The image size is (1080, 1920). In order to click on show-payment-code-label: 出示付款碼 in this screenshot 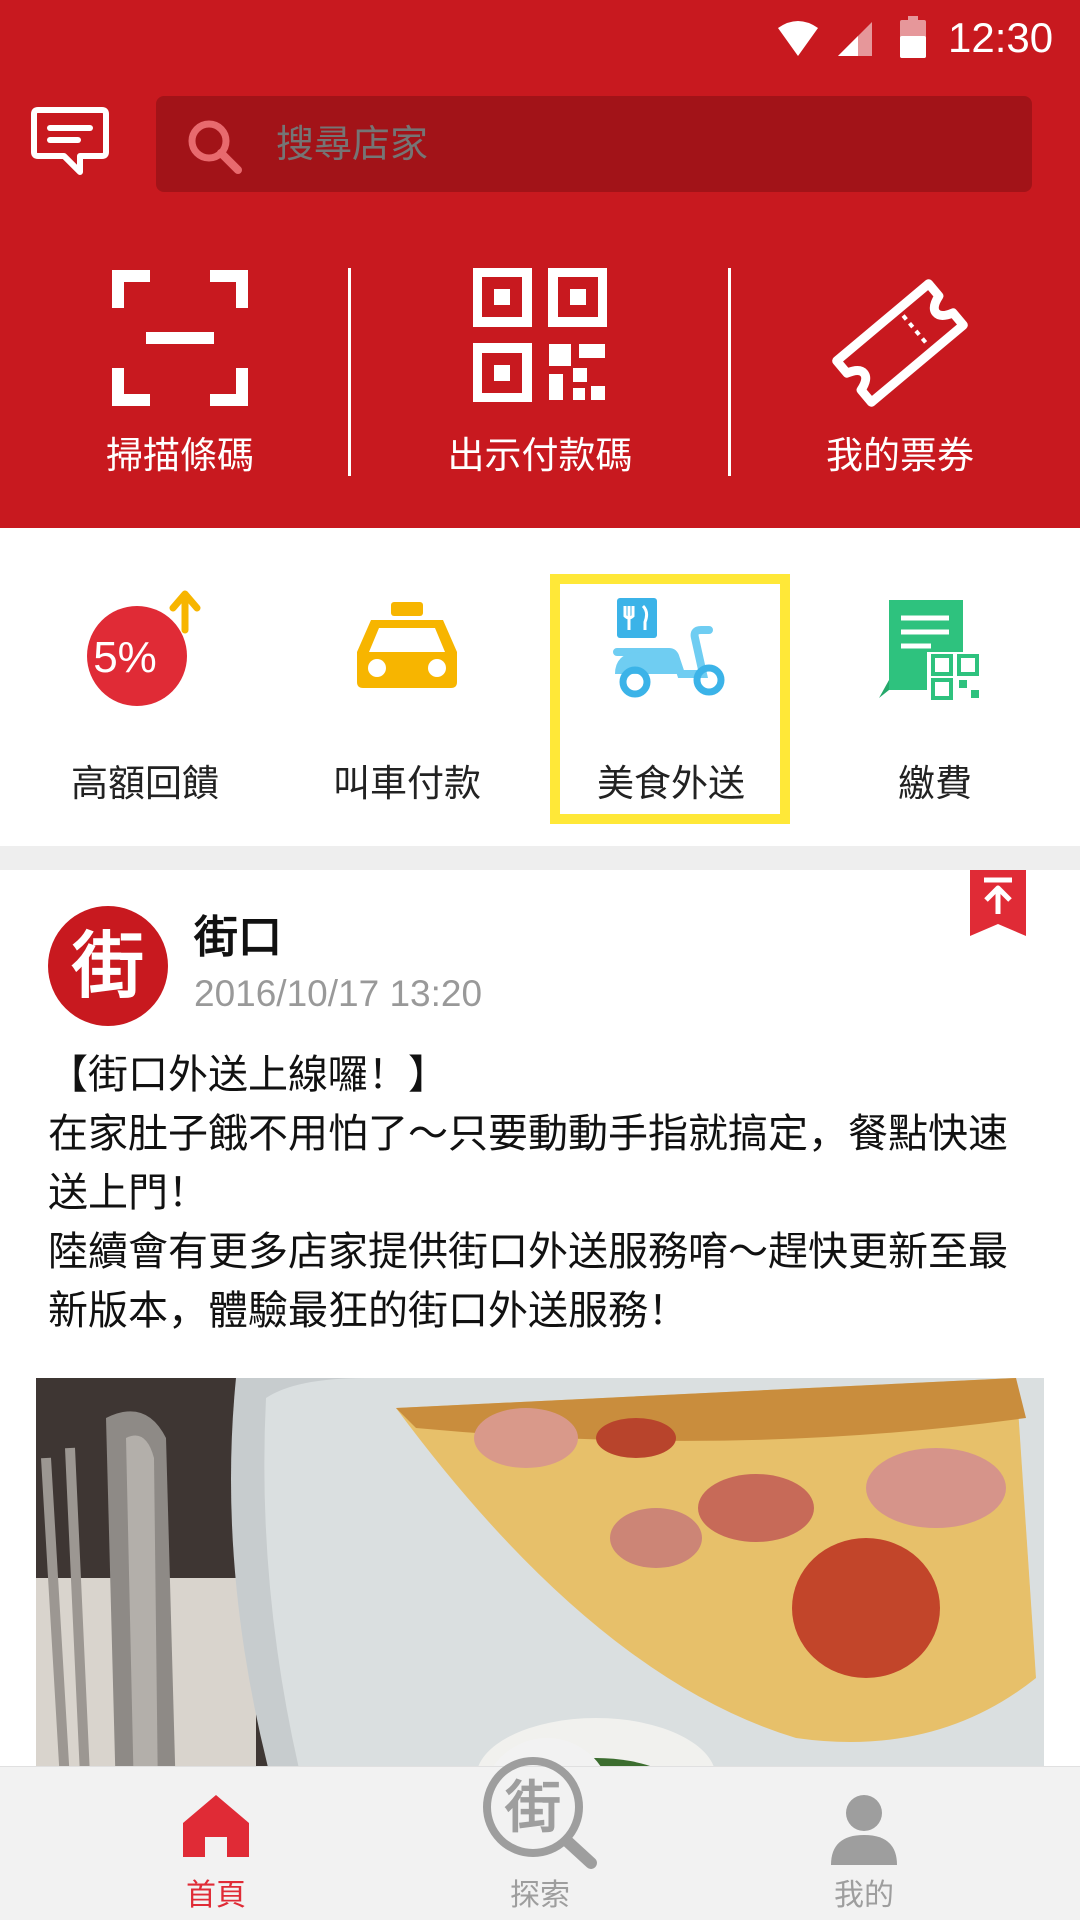, I will do `click(540, 455)`.